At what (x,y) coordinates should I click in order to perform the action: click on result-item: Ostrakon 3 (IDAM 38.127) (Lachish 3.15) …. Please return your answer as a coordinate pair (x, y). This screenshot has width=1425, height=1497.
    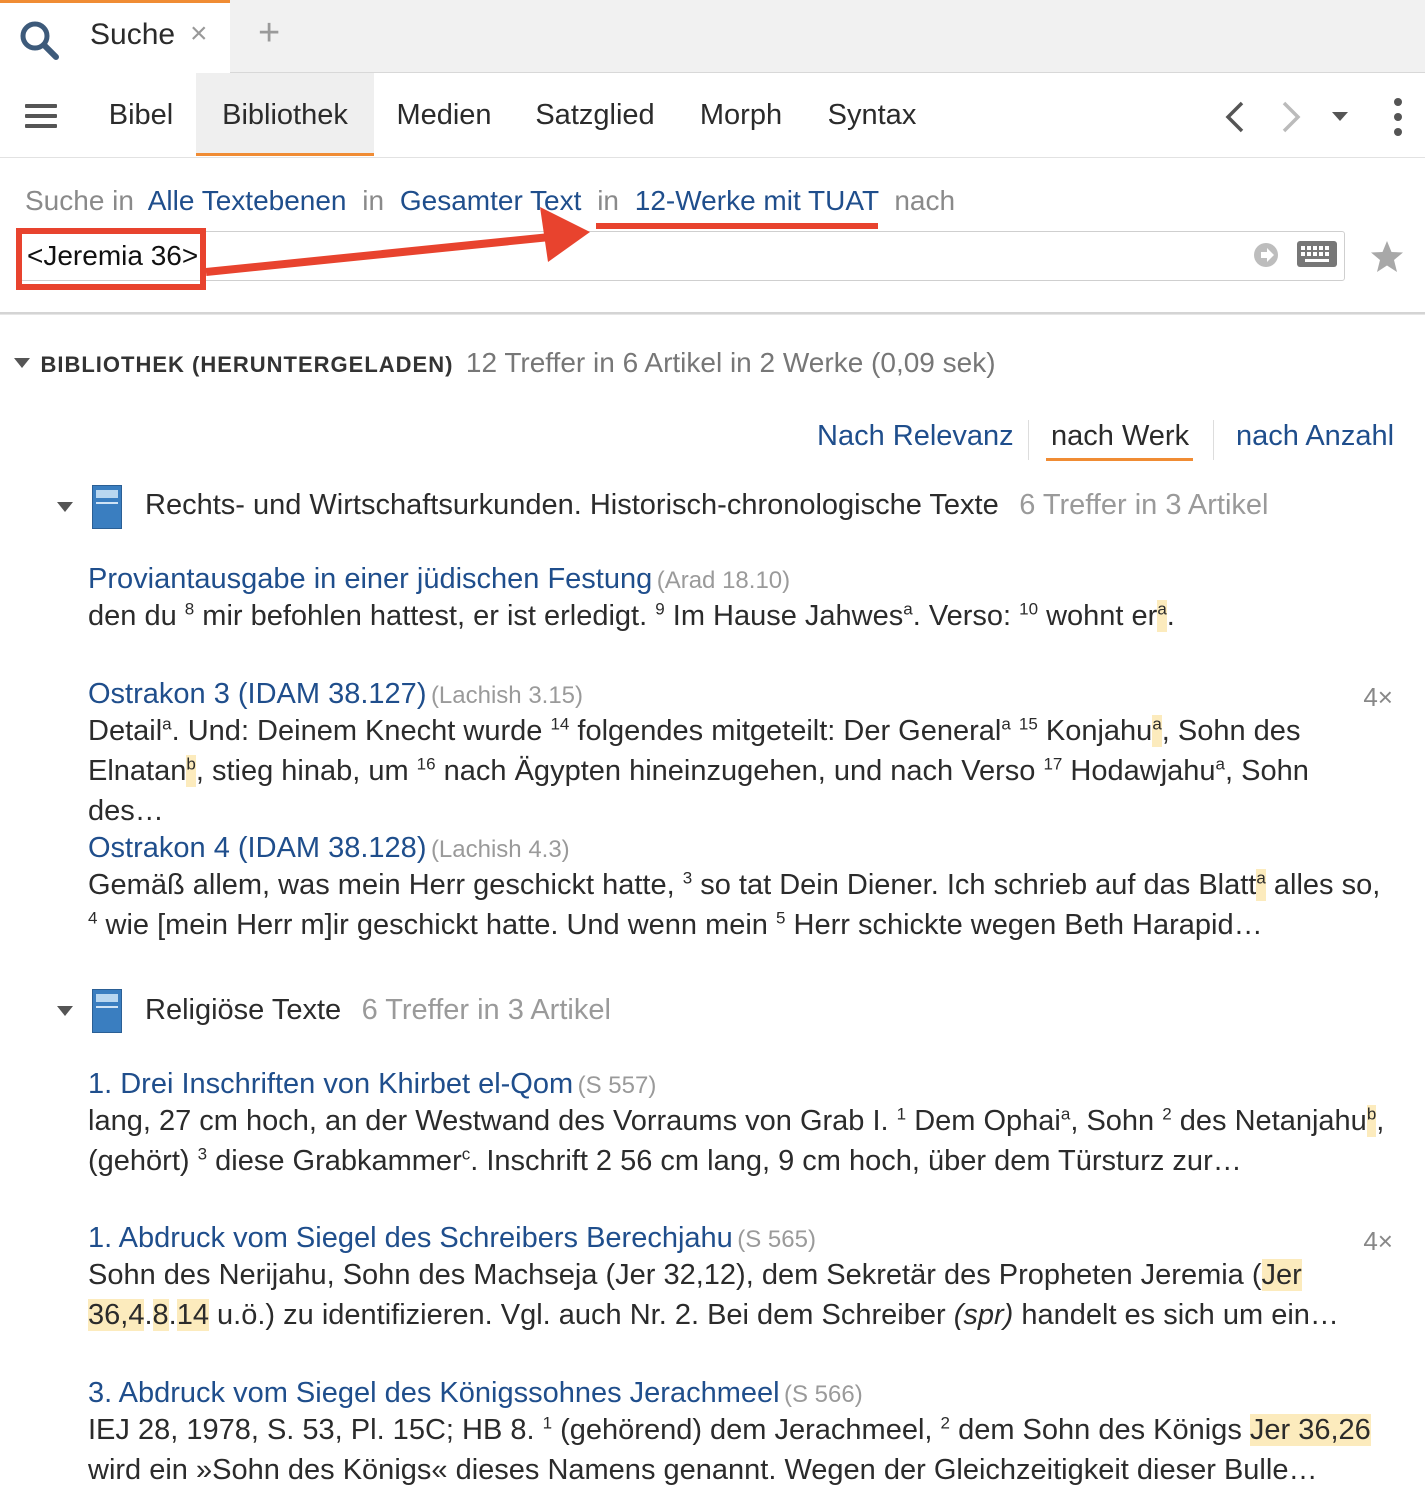
    Looking at the image, I should click on (738, 754).